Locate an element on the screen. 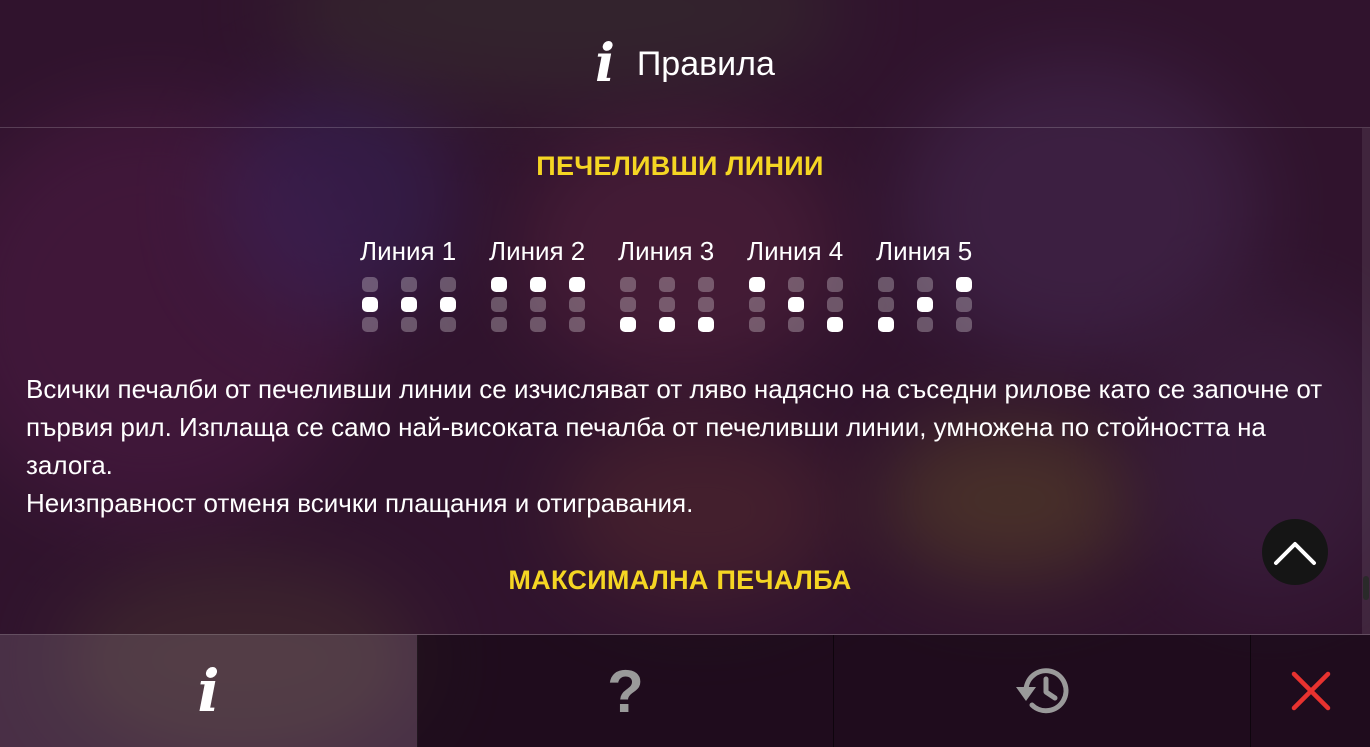 The height and width of the screenshot is (747, 1370). payline-label: Линия 5 is located at coordinates (924, 251).